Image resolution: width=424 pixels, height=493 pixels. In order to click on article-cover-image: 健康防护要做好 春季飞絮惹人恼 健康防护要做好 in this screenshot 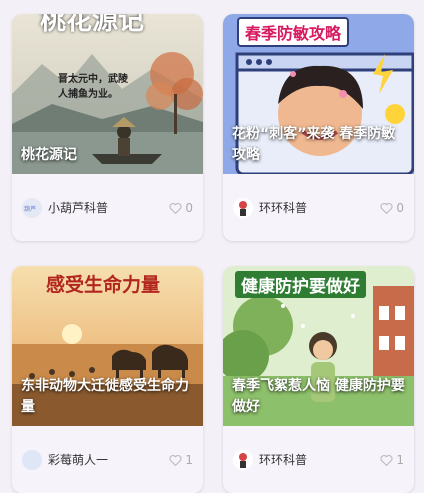, I will do `click(318, 346)`.